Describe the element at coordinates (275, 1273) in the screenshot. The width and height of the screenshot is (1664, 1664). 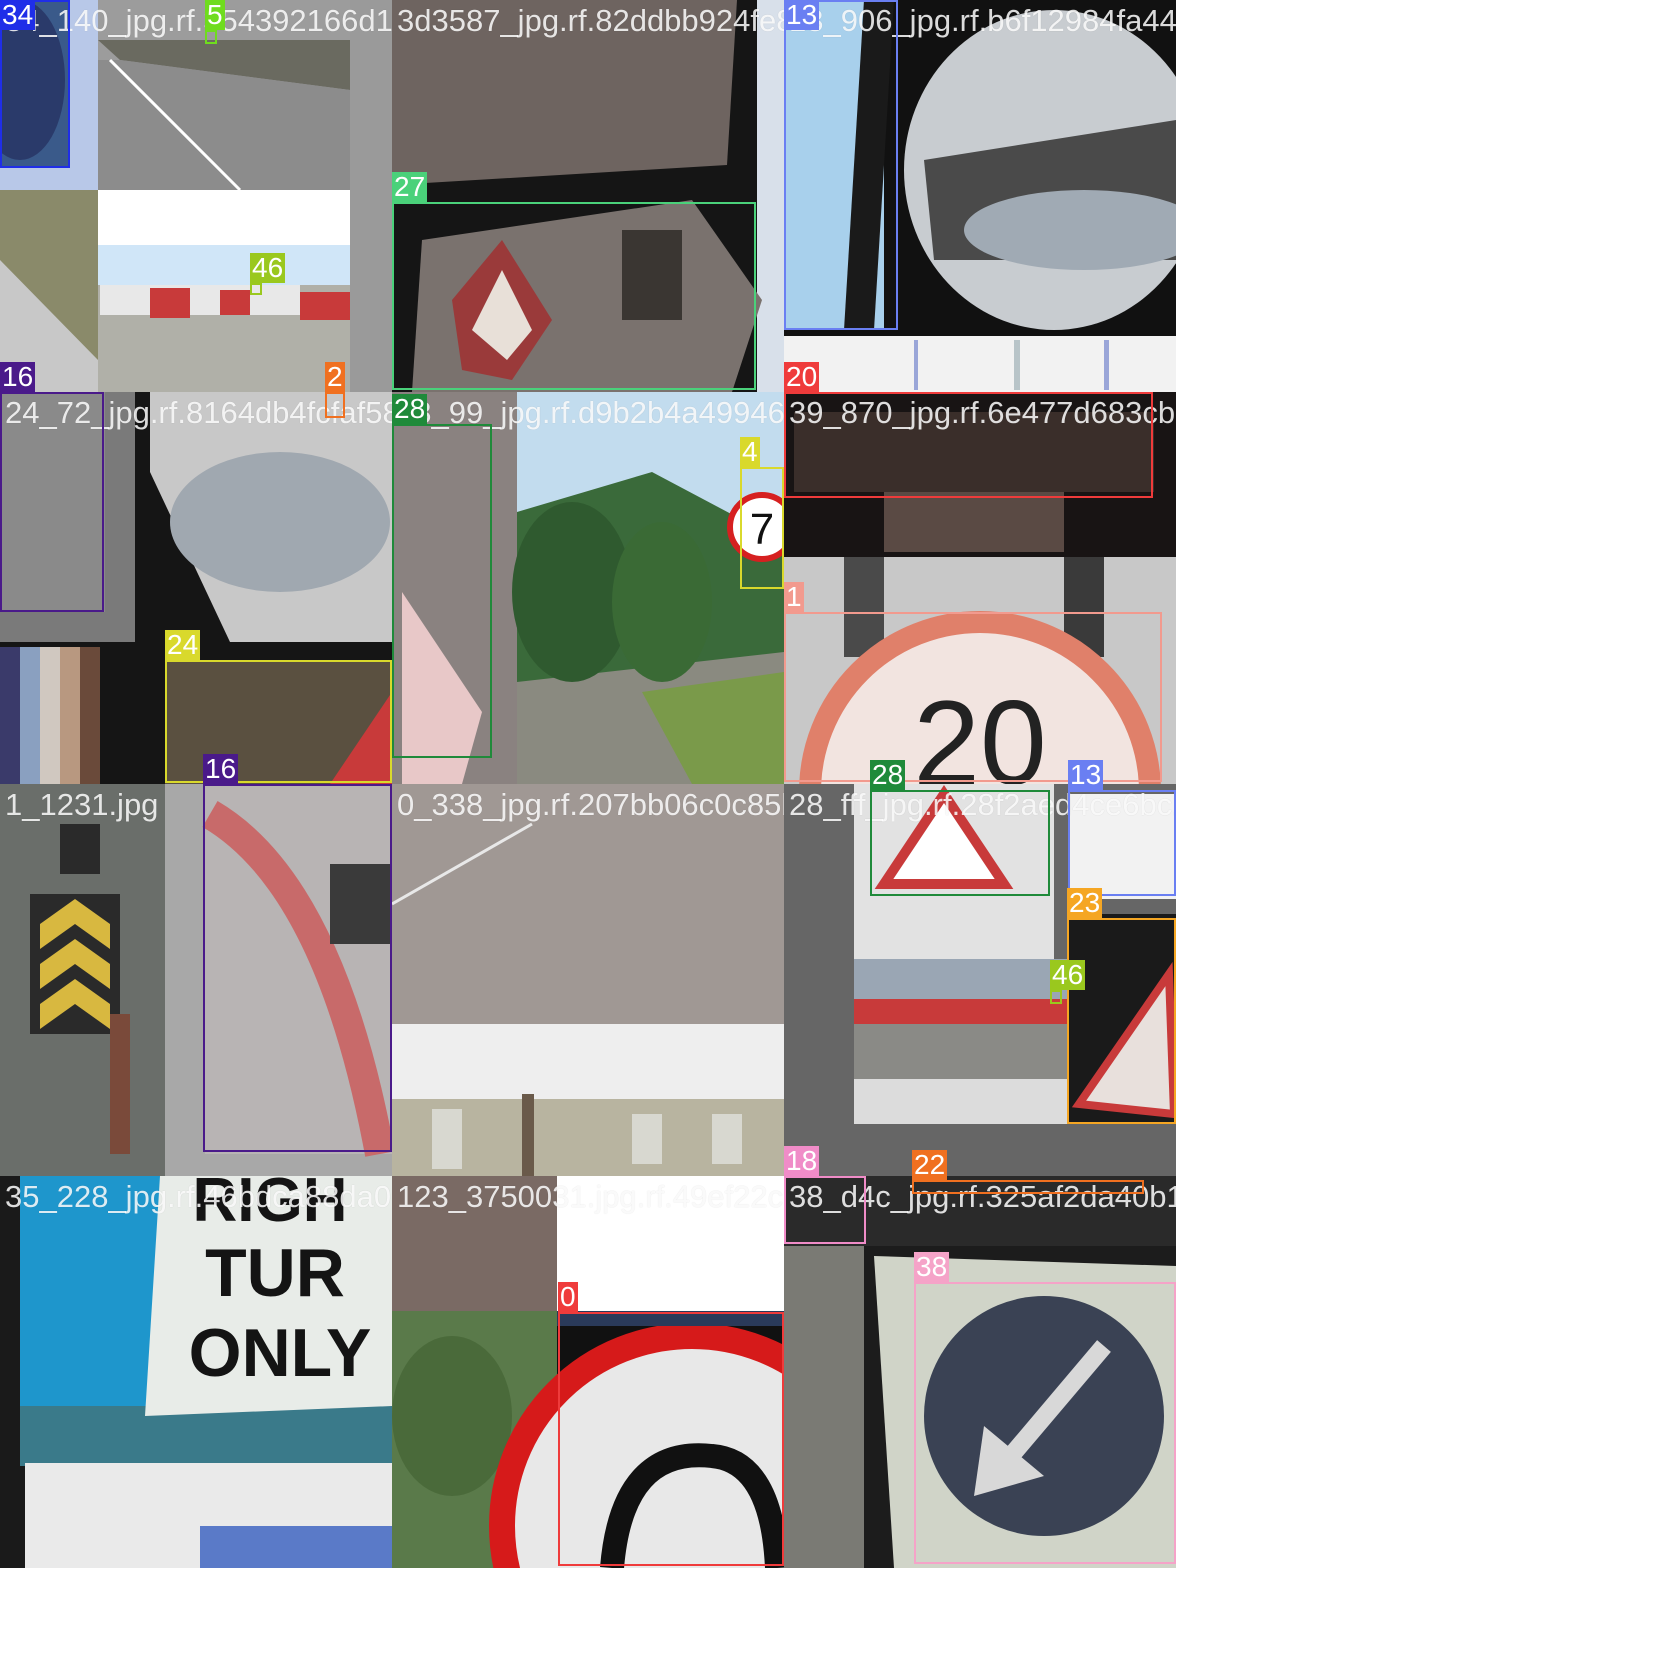
I see `turn-sign-line2: TUR` at that location.